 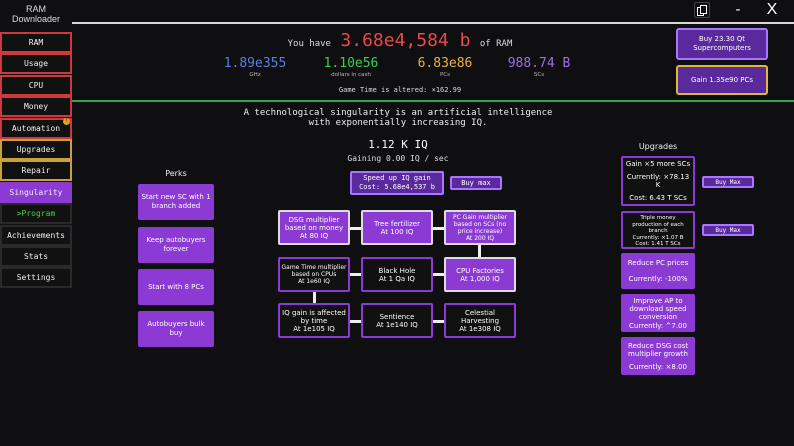 I want to click on node-requirement: At 1e60 IQ, so click(x=314, y=281).